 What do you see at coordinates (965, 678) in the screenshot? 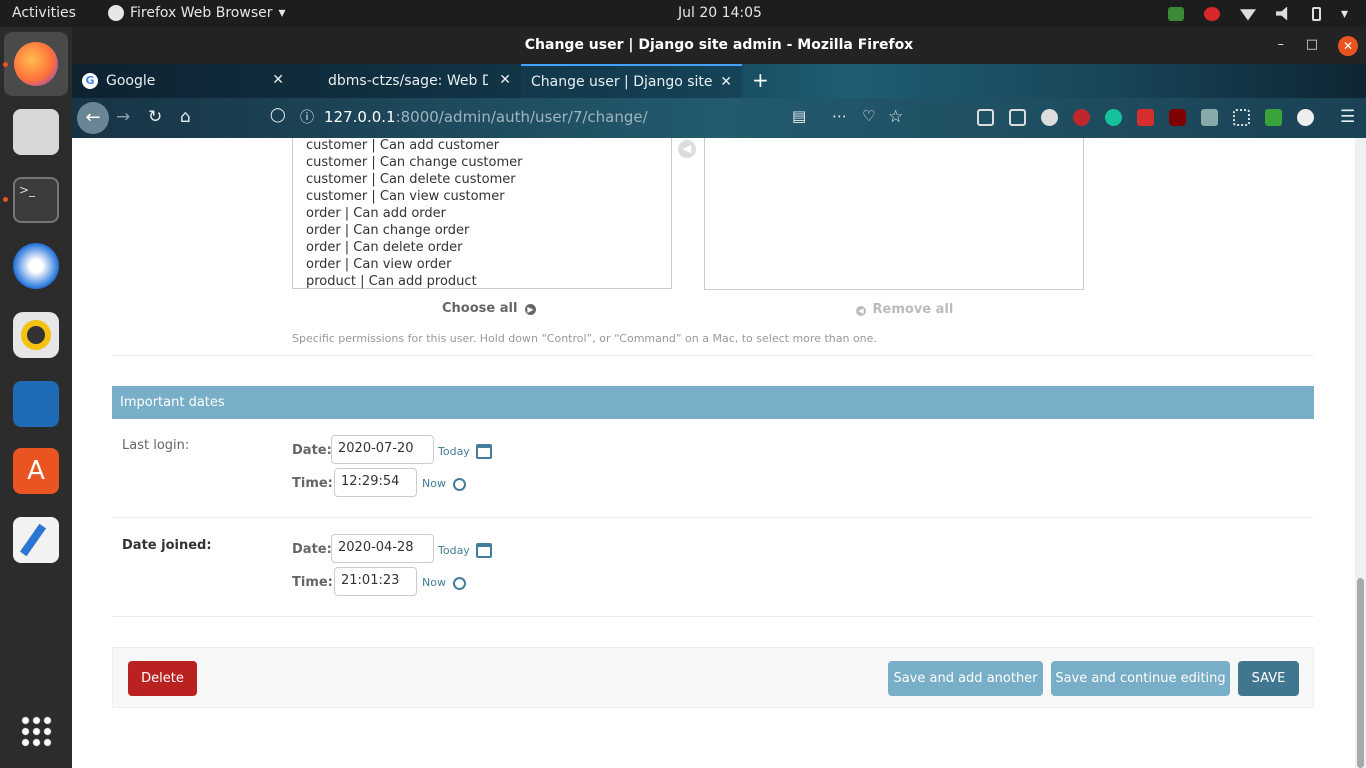
I see `save-and-add-another-button: Save and add another` at bounding box center [965, 678].